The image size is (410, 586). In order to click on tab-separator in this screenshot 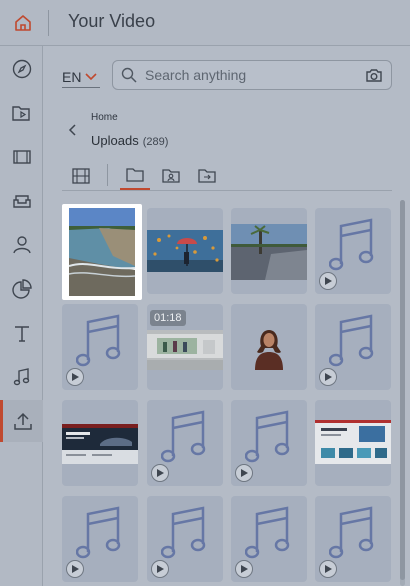, I will do `click(107, 175)`.